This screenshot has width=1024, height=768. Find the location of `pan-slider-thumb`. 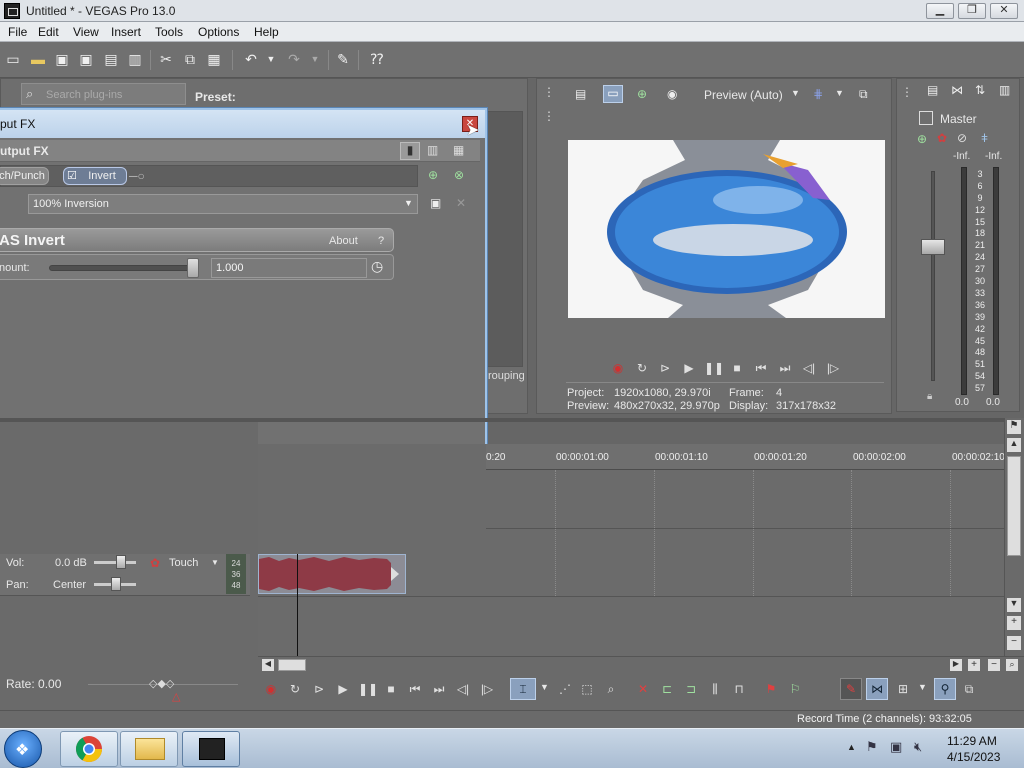

pan-slider-thumb is located at coordinates (116, 584).